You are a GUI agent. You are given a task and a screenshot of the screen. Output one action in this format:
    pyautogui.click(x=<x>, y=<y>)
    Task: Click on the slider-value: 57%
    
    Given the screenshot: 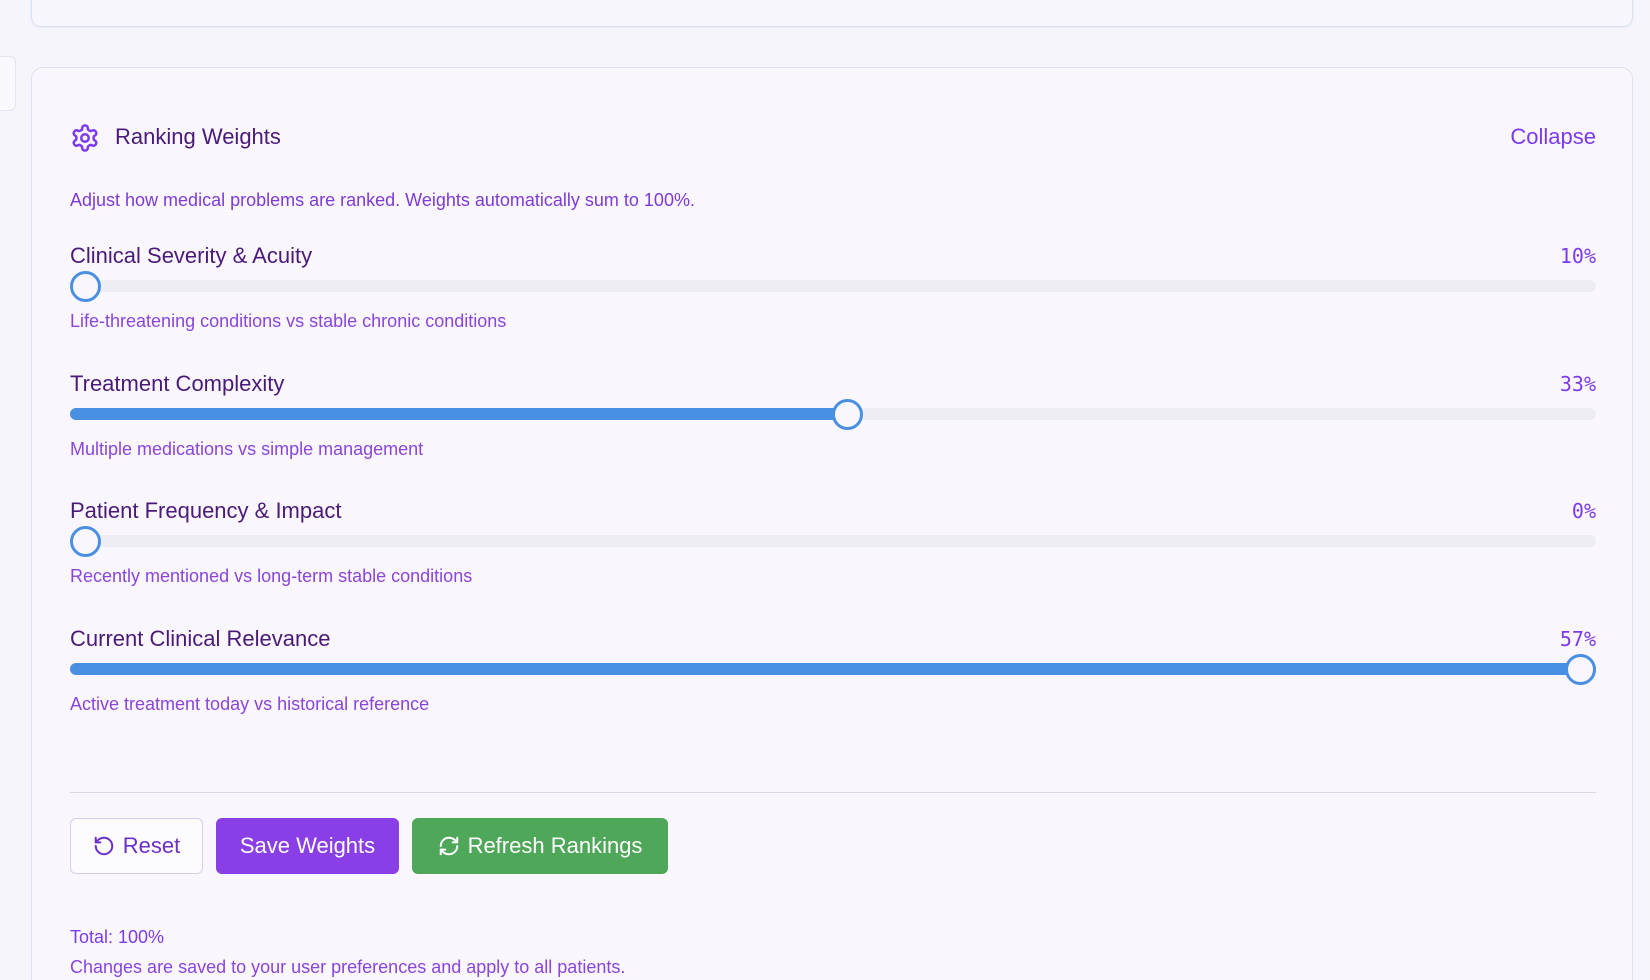 What is the action you would take?
    pyautogui.click(x=1577, y=639)
    